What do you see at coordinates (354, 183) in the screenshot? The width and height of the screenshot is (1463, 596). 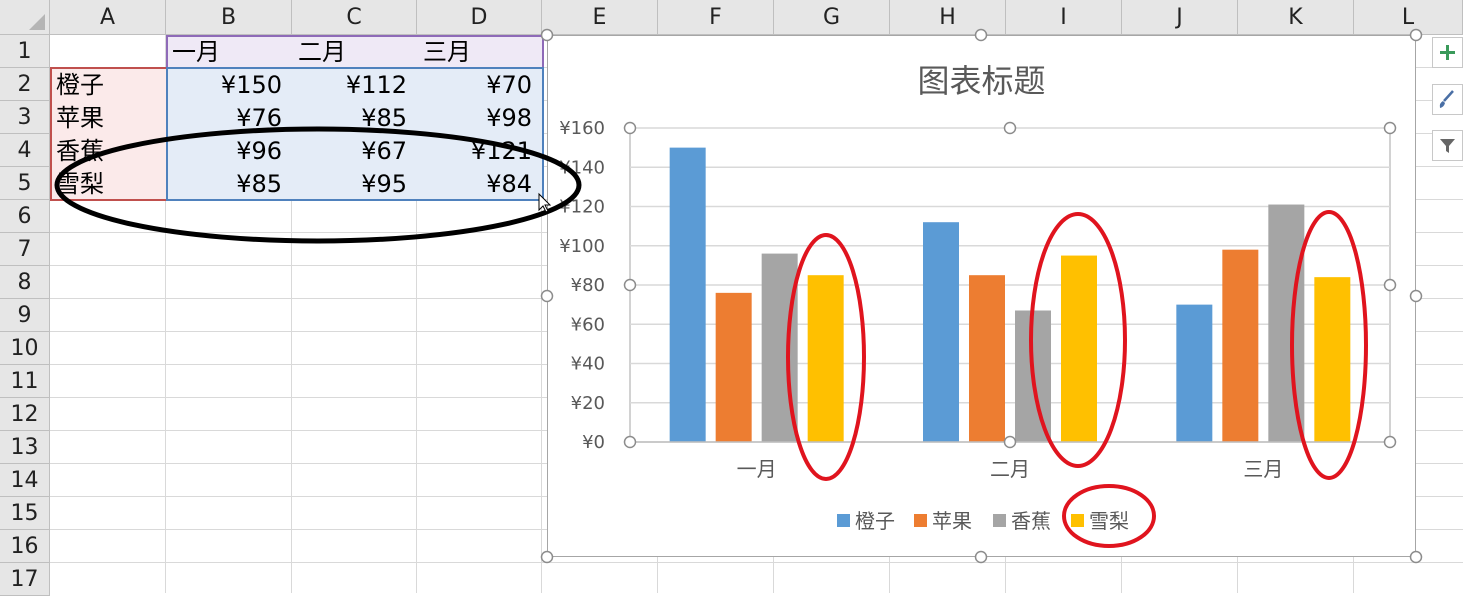 I see `cell-value: ¥95` at bounding box center [354, 183].